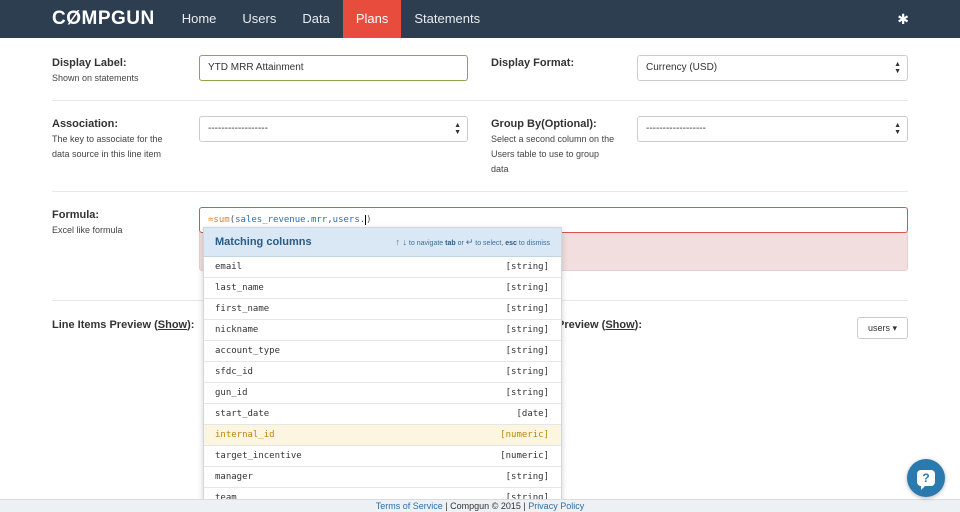 The width and height of the screenshot is (960, 512). Describe the element at coordinates (553, 139) in the screenshot. I see `group-by-help-line: Select a second column on the` at that location.